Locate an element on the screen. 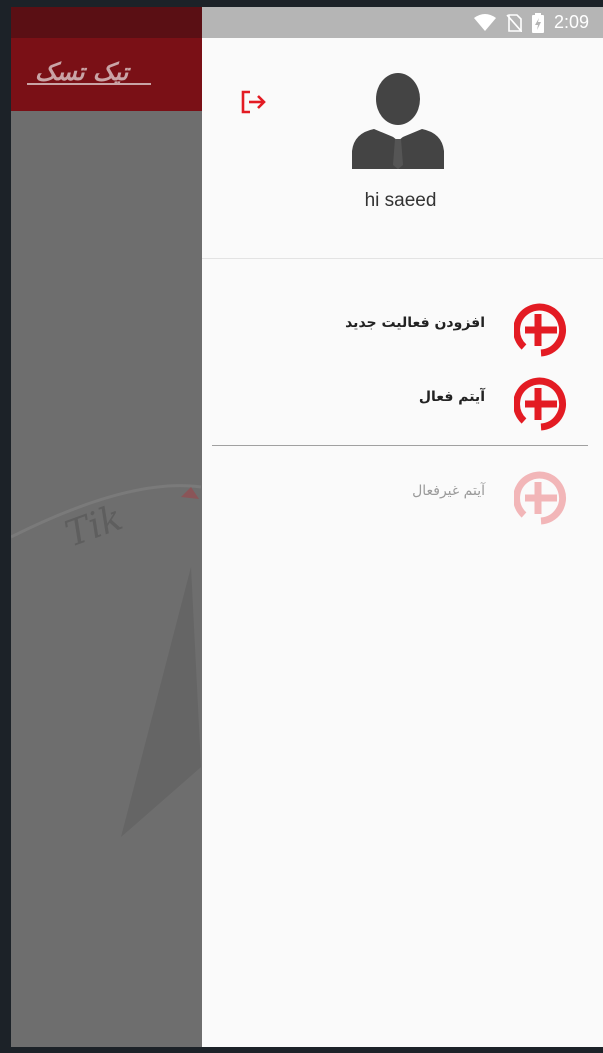  status-time: 2:09 is located at coordinates (571, 22).